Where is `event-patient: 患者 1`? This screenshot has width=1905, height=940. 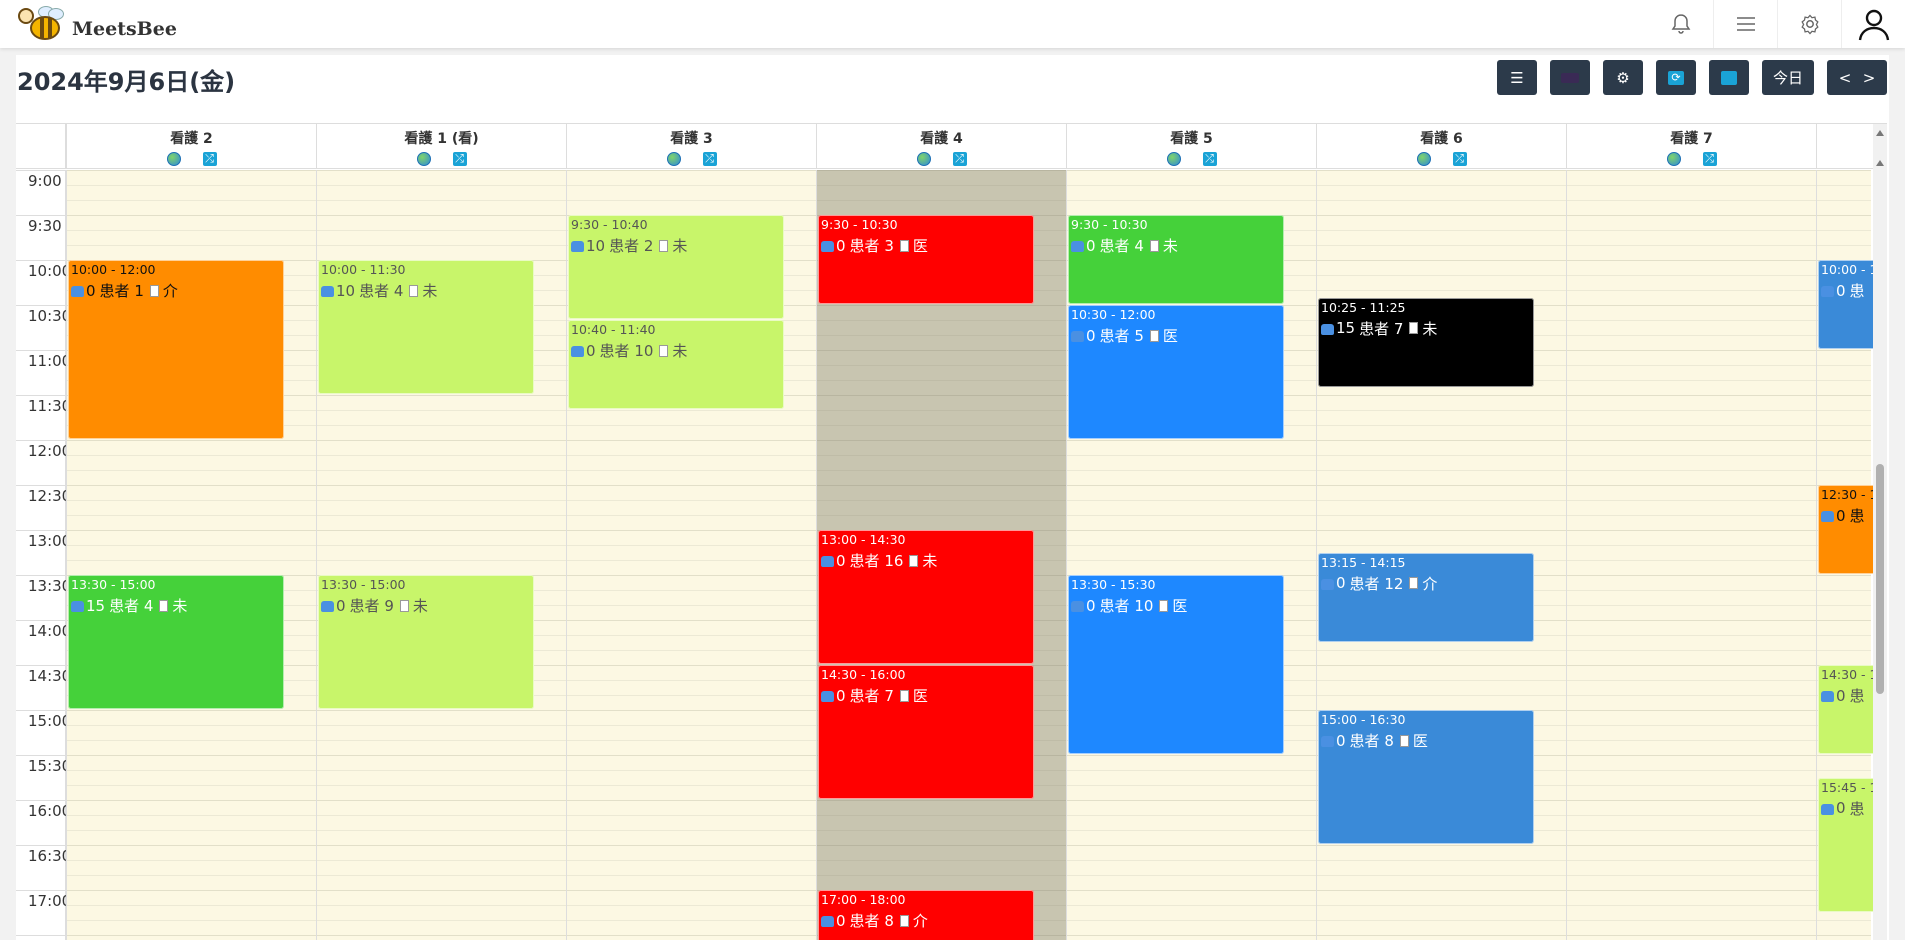 event-patient: 患者 1 is located at coordinates (121, 291).